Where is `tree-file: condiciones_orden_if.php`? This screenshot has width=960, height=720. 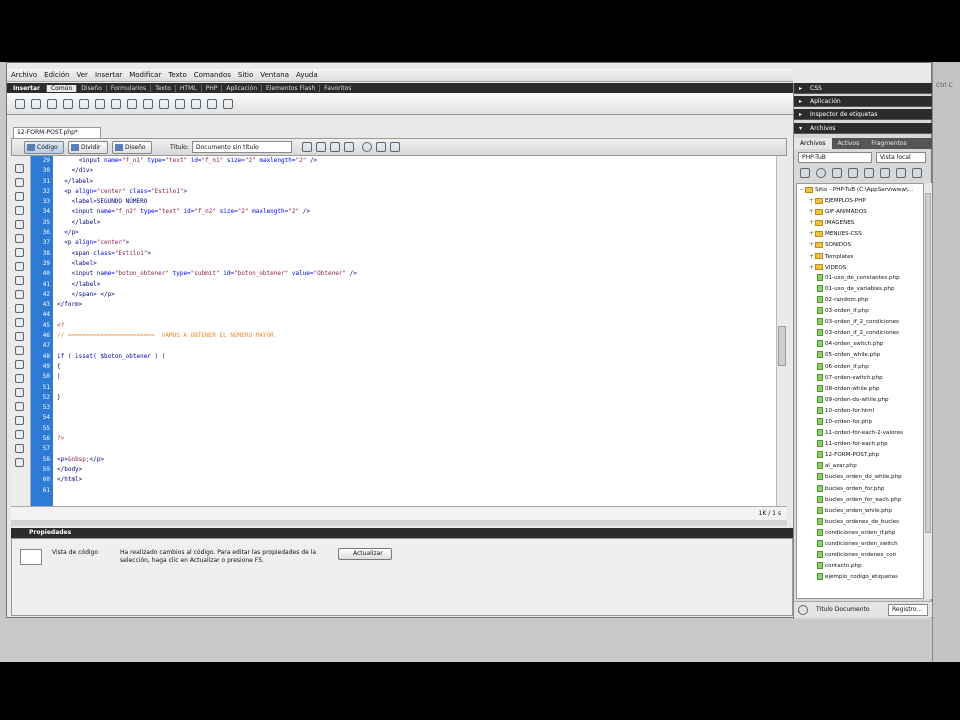
tree-file: condiciones_orden_if.php is located at coordinates (860, 533).